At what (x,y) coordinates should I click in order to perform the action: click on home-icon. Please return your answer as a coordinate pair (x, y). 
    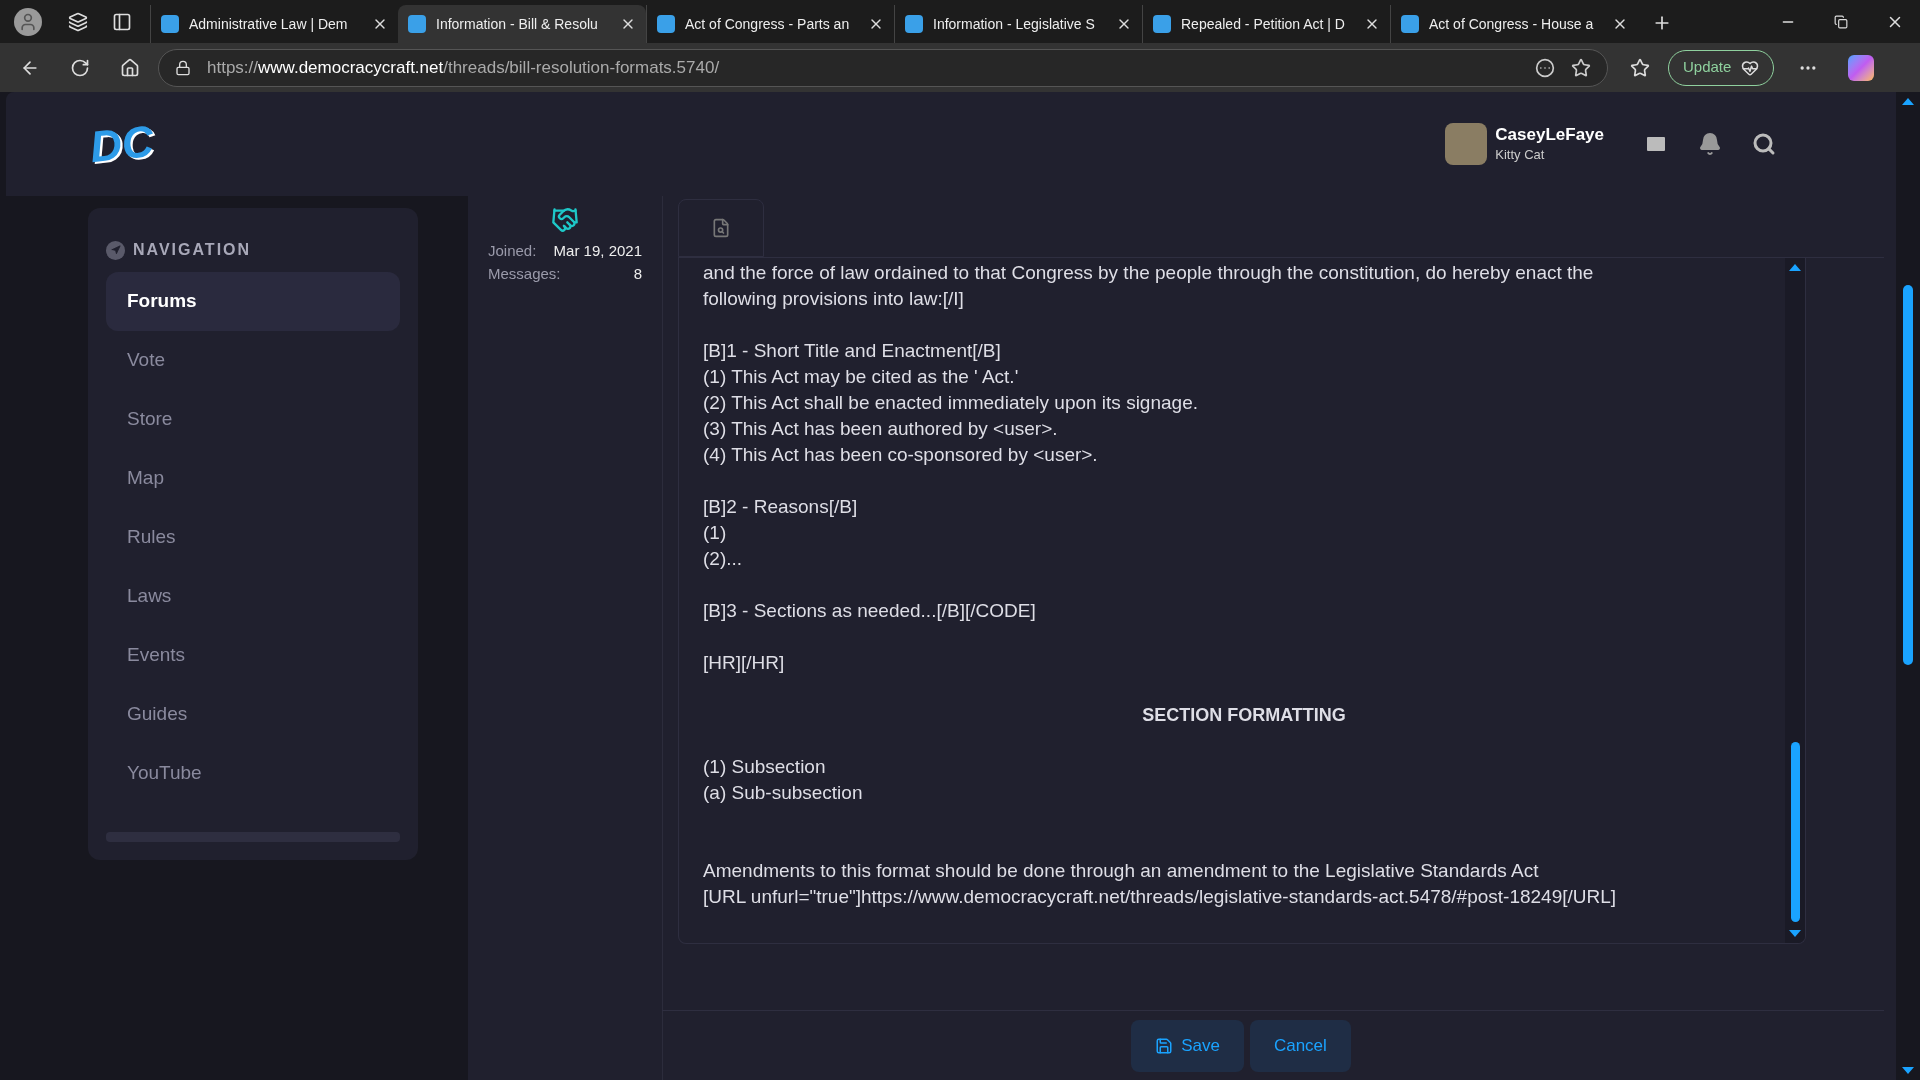
    Looking at the image, I should click on (130, 67).